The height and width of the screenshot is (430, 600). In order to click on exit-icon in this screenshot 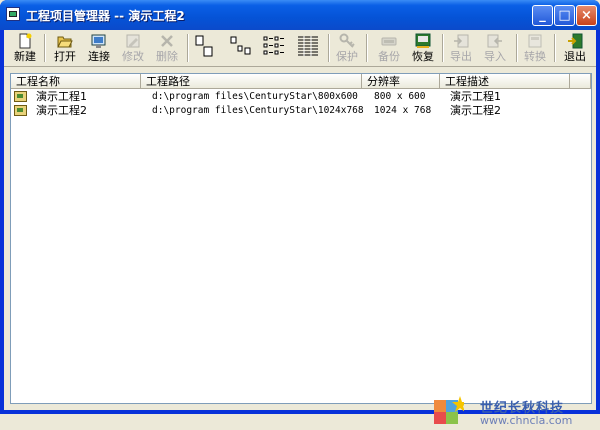, I will do `click(575, 41)`.